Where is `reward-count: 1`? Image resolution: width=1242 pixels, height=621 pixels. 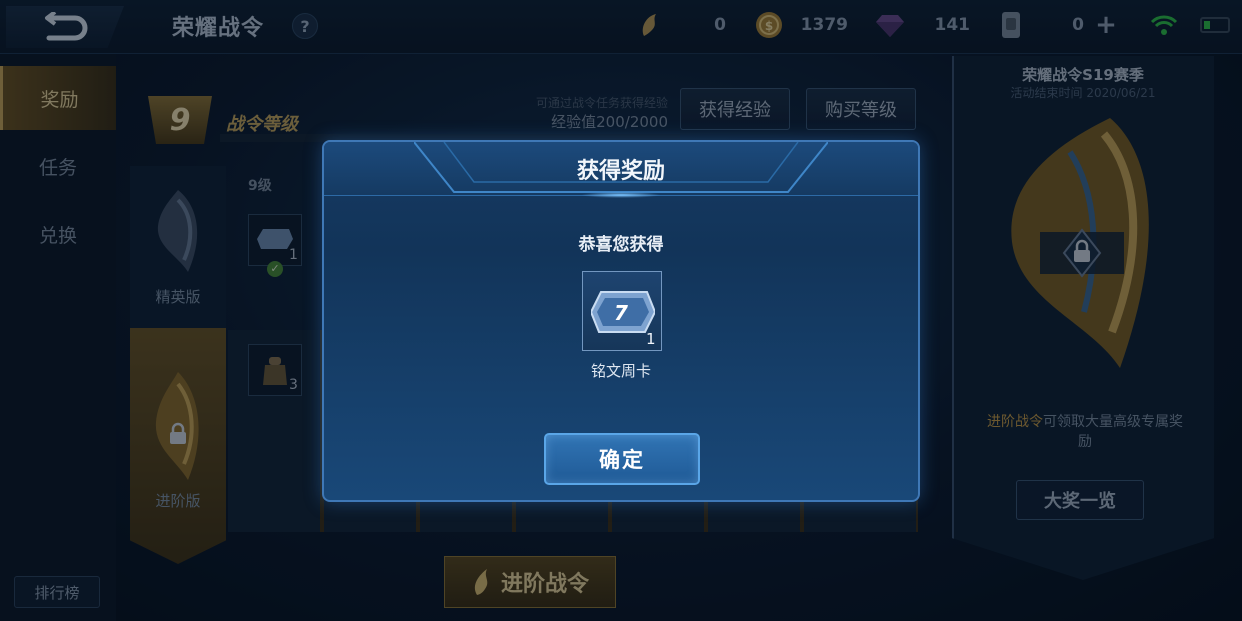 reward-count: 1 is located at coordinates (651, 339).